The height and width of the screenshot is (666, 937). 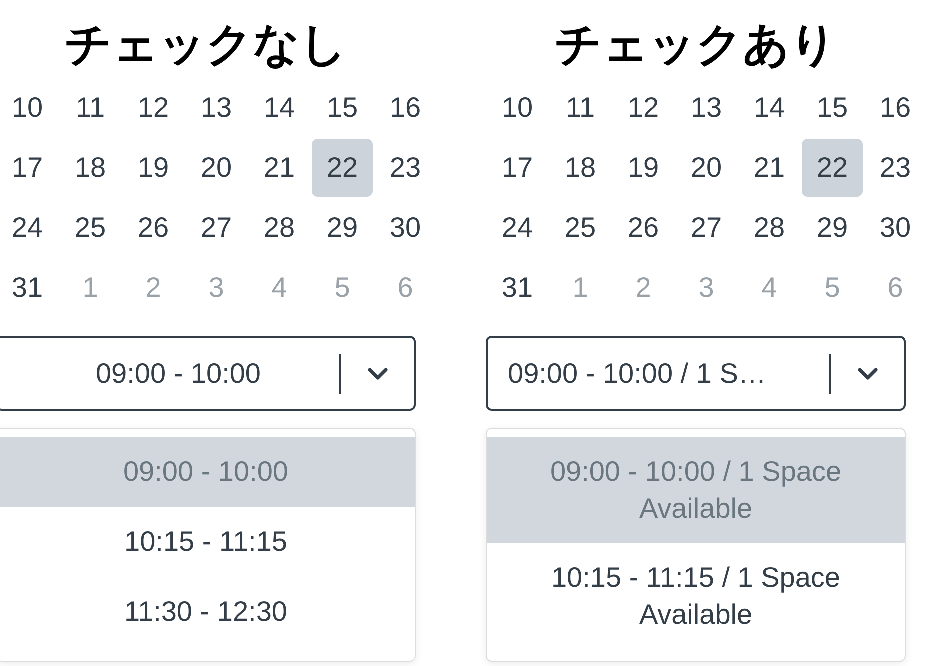 What do you see at coordinates (696, 44) in the screenshot?
I see `panel-title: チェックあり` at bounding box center [696, 44].